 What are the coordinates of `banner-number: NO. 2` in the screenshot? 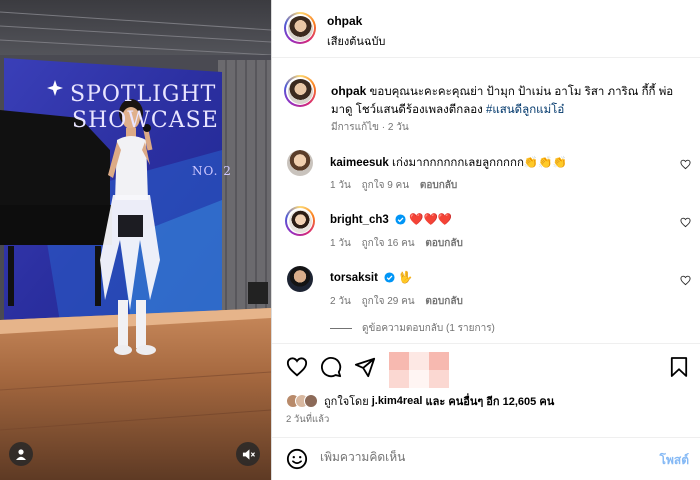 It's located at (212, 171).